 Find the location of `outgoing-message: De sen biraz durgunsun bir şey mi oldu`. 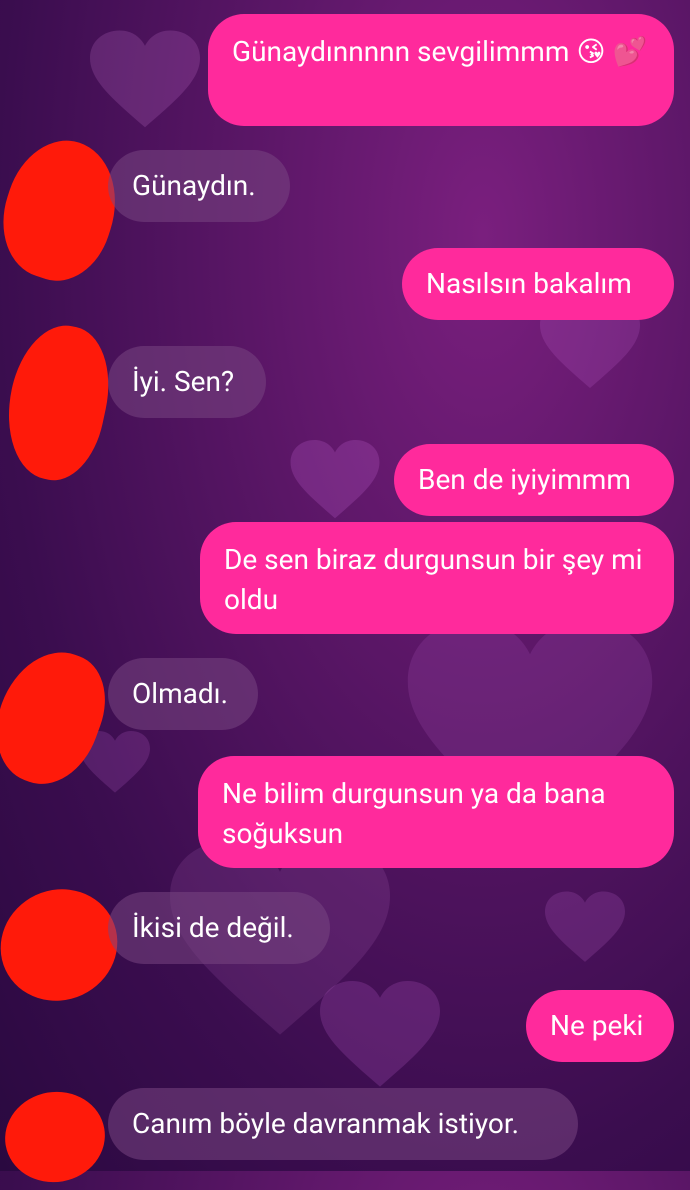

outgoing-message: De sen biraz durgunsun bir şey mi oldu is located at coordinates (437, 578).